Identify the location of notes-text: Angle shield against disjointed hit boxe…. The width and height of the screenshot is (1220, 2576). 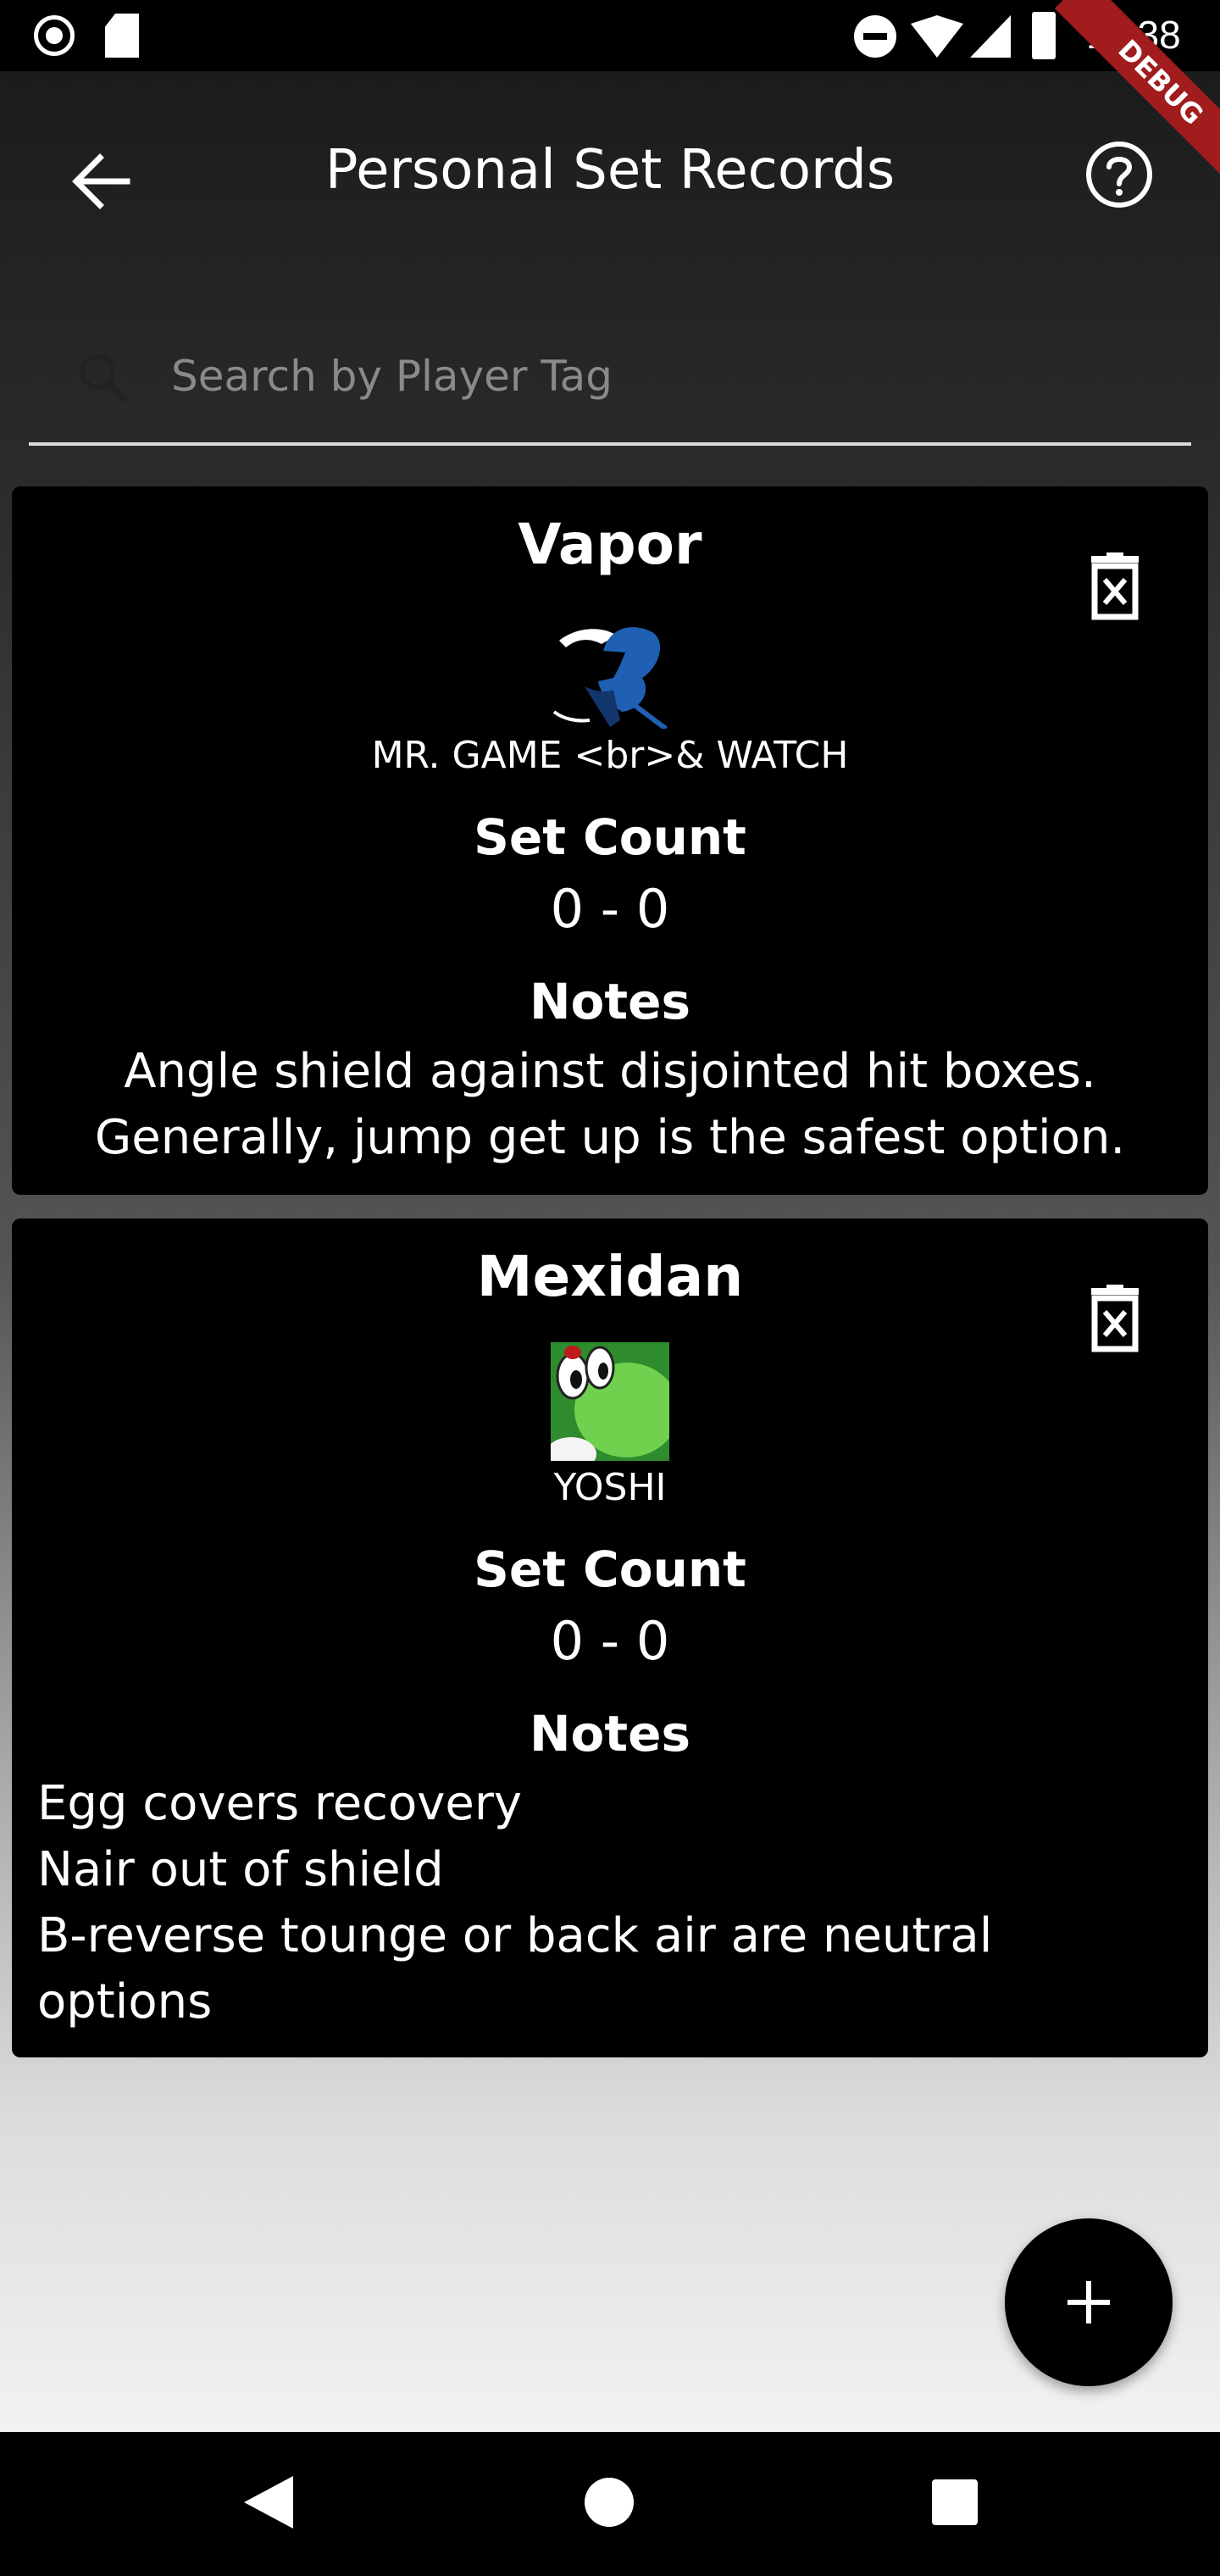
(610, 1104).